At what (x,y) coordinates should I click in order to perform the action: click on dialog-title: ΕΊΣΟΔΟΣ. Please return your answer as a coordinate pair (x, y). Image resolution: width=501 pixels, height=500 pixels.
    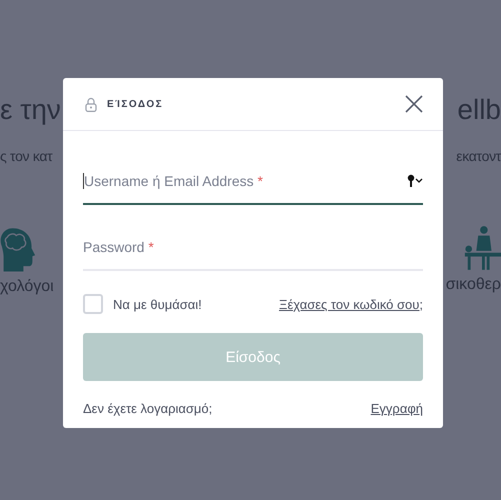
    Looking at the image, I should click on (135, 104).